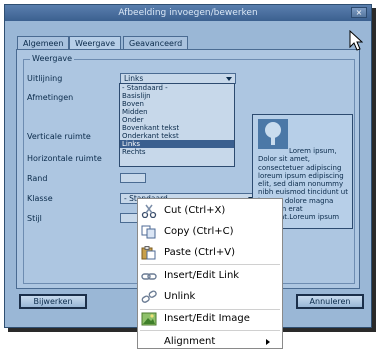 The width and height of the screenshot is (387, 352). I want to click on tab-algemeen: Algemeen, so click(43, 43).